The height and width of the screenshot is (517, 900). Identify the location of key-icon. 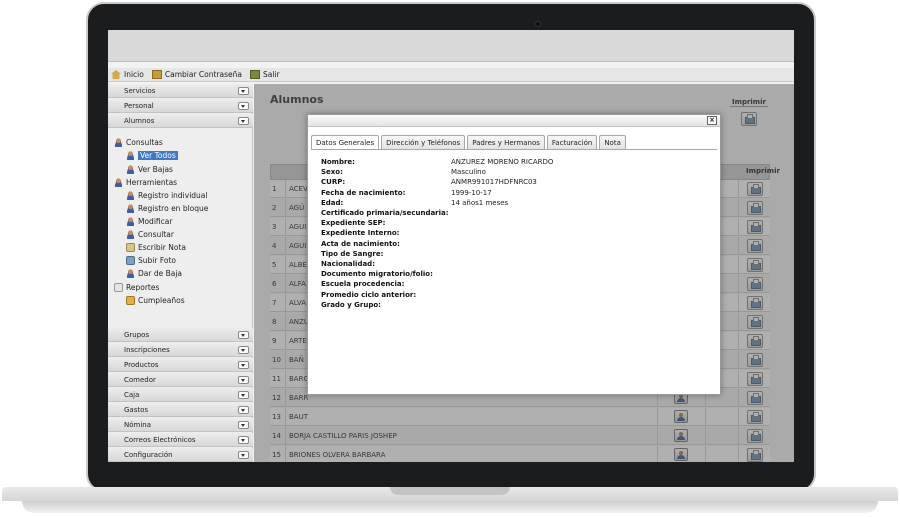
(156, 74).